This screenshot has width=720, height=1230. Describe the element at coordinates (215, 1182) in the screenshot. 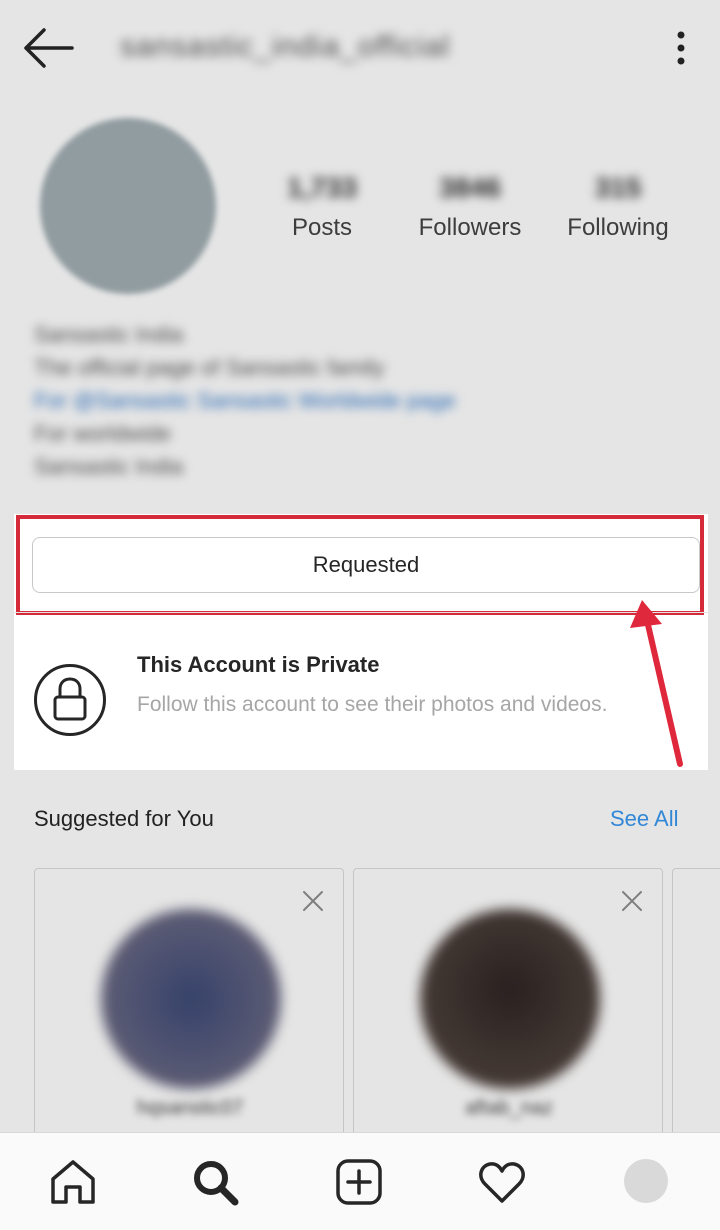

I see `search-icon` at that location.